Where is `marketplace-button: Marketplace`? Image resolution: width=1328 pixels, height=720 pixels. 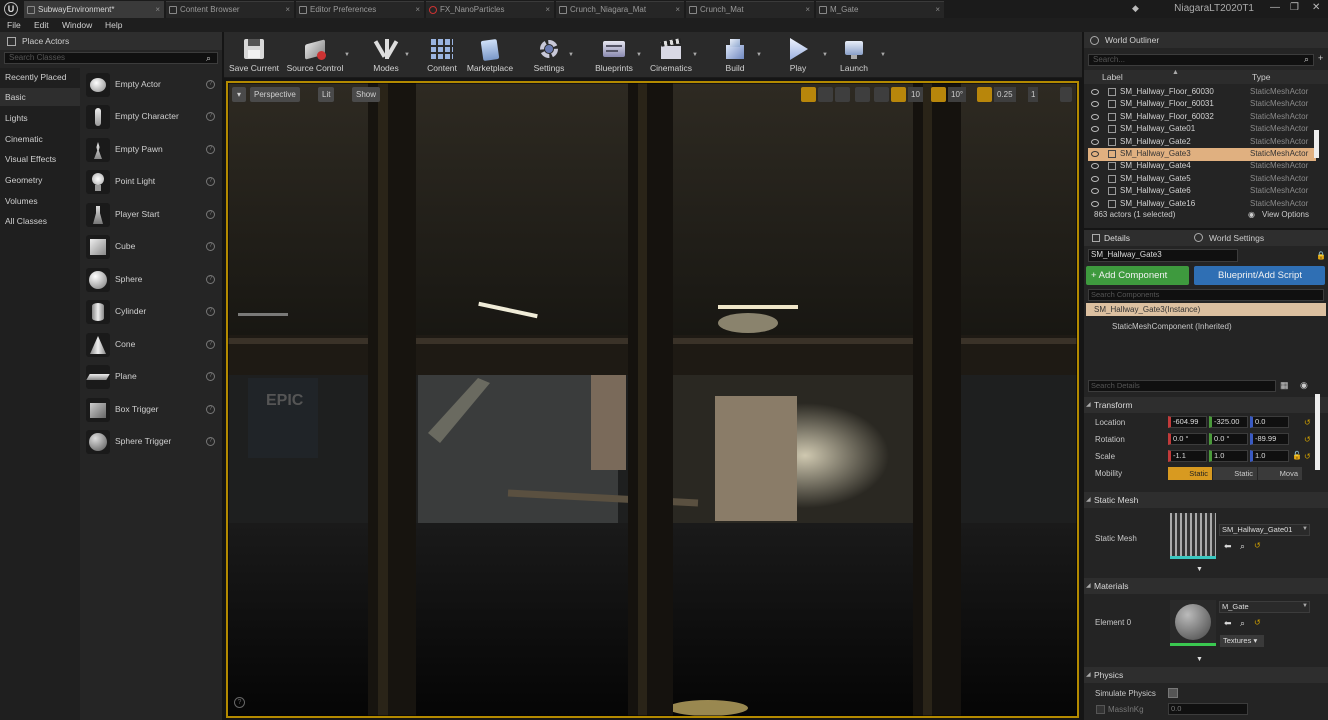
marketplace-button: Marketplace is located at coordinates (490, 55).